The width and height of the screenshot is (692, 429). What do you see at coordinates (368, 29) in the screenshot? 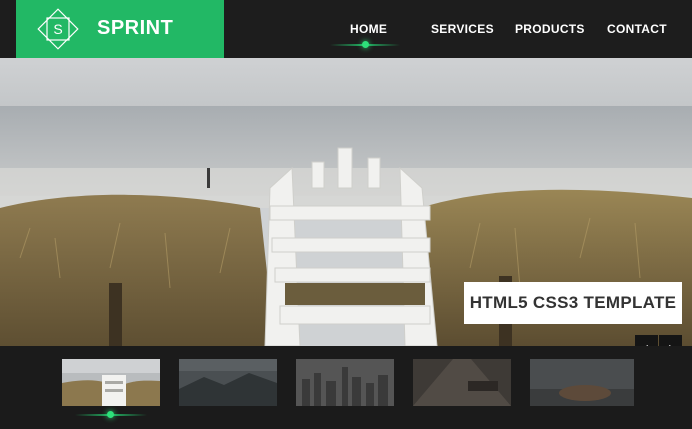
I see `nav-item-home: HOME` at bounding box center [368, 29].